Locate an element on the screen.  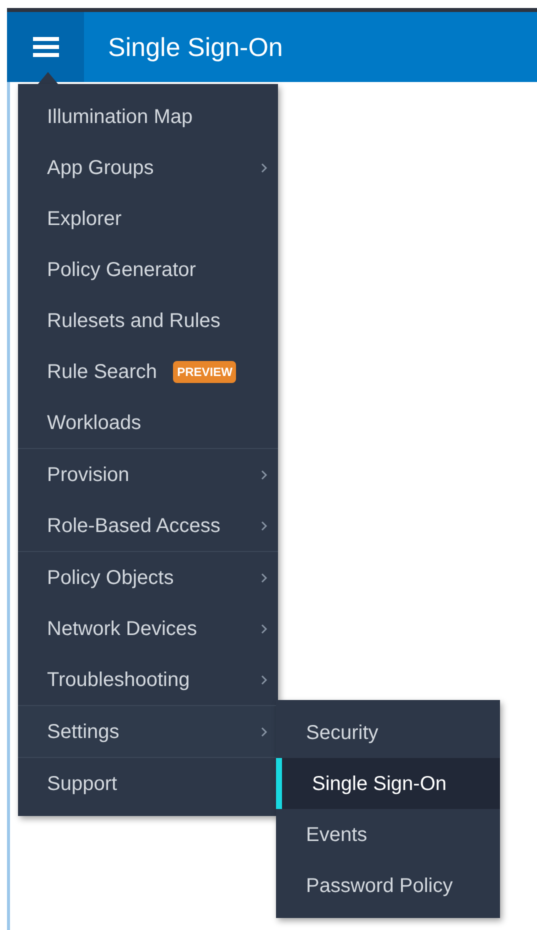
menu-item-label: Policy Generator is located at coordinates (121, 270).